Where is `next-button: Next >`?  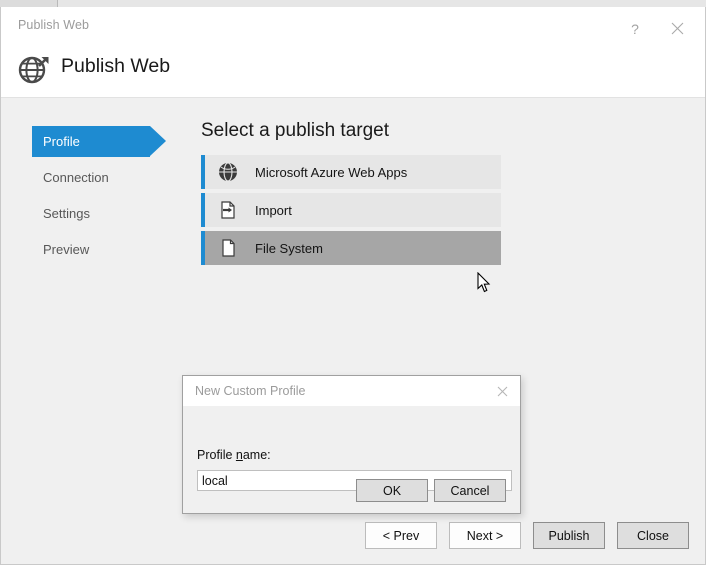 next-button: Next > is located at coordinates (485, 535).